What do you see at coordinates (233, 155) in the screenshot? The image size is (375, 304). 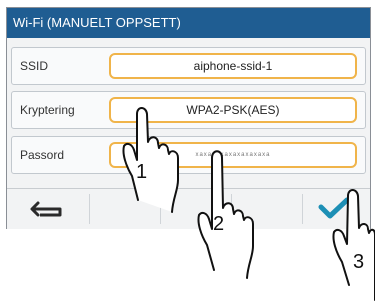 I see `password-field: xaxaxaxaxaxaxaxaxa` at bounding box center [233, 155].